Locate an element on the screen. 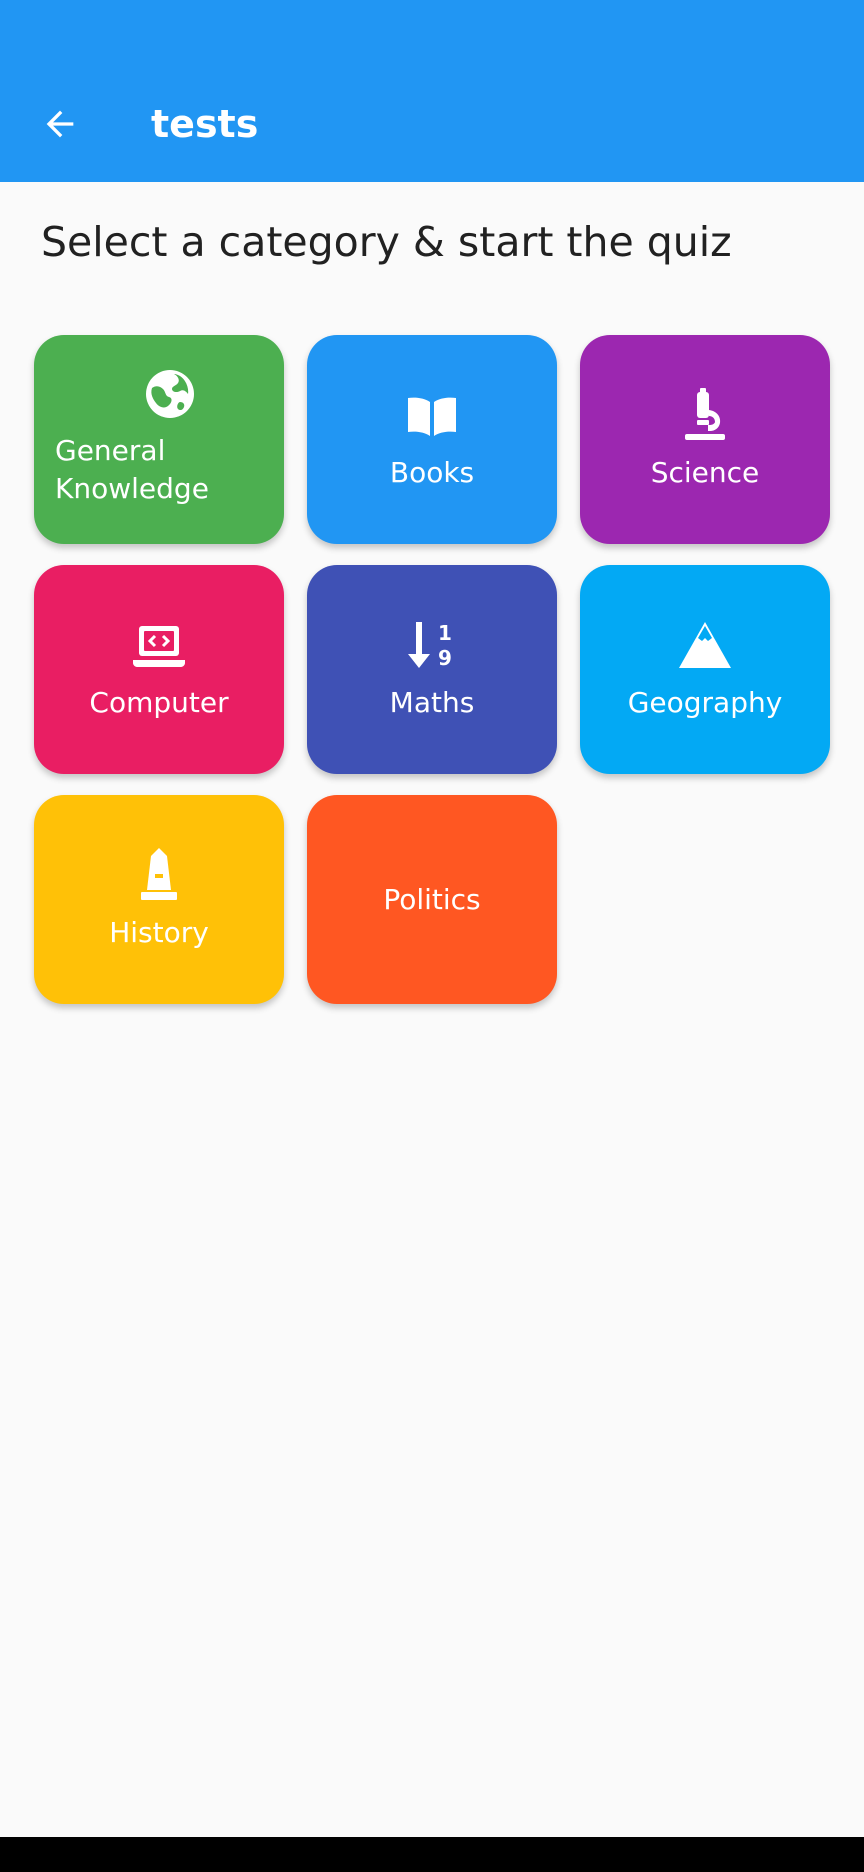 This screenshot has width=864, height=1872. category-label: Politics is located at coordinates (432, 899).